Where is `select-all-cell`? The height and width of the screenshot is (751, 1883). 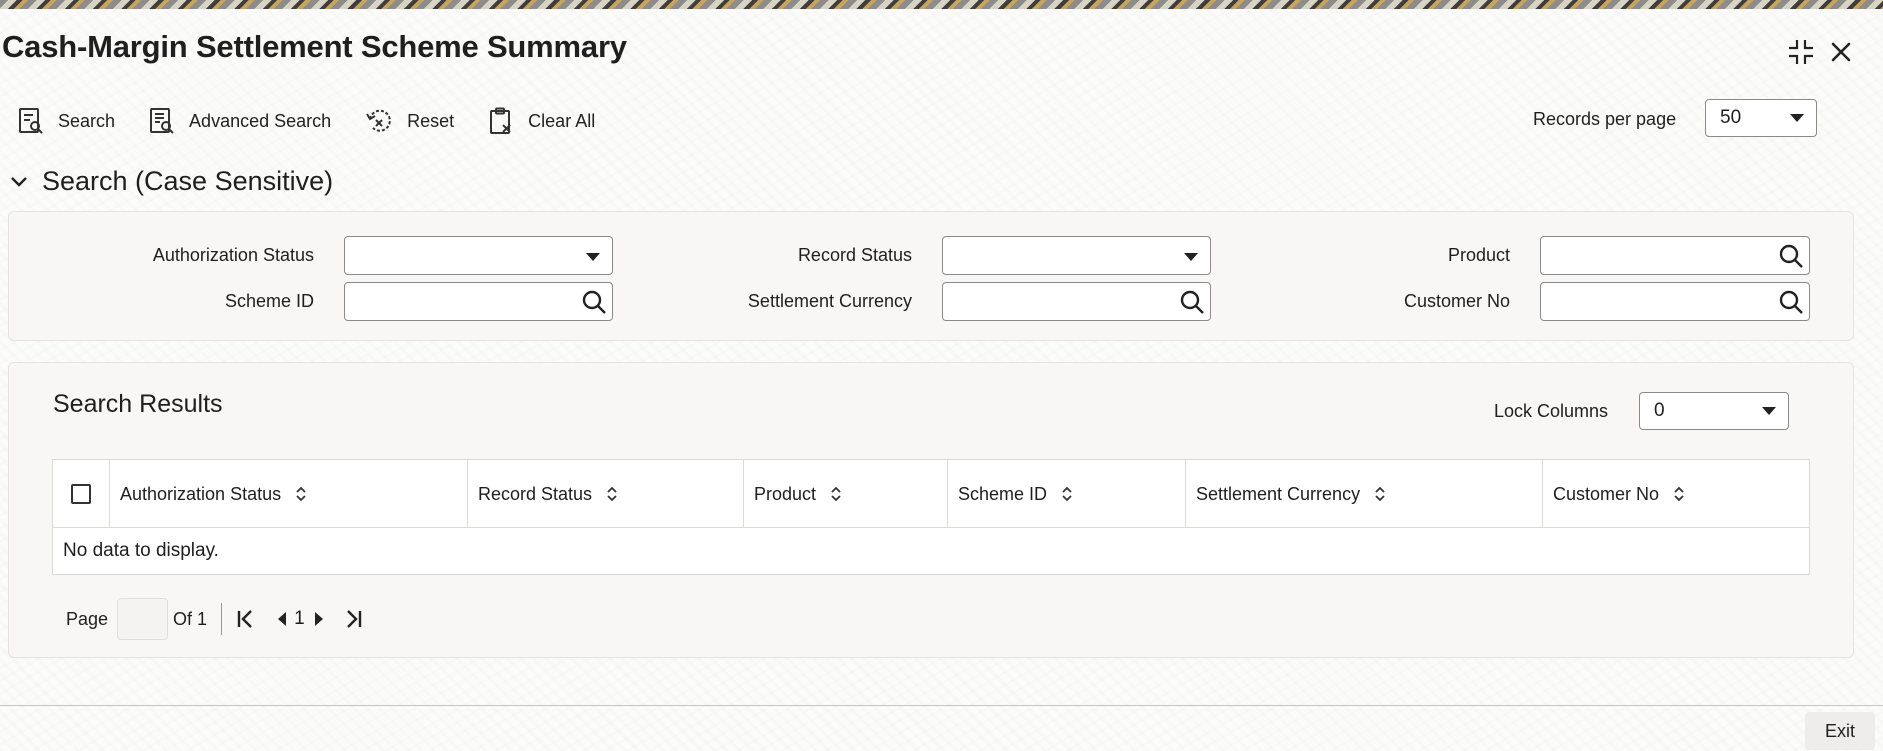
select-all-cell is located at coordinates (81, 494).